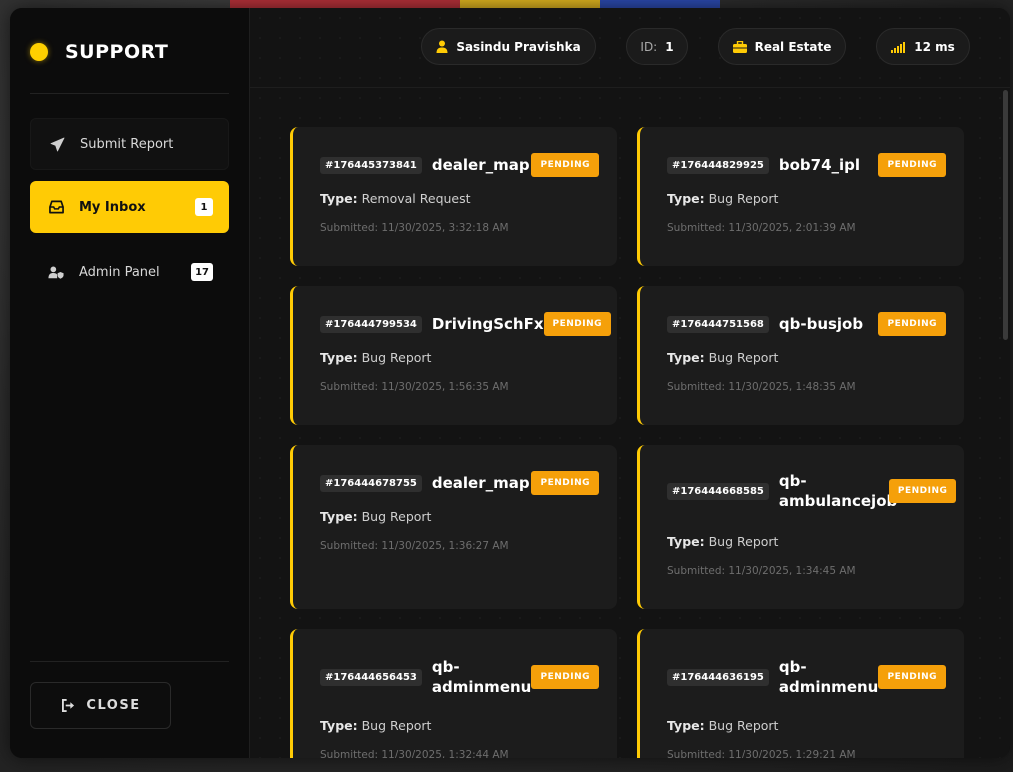  I want to click on id-pill: ID: 1, so click(657, 46).